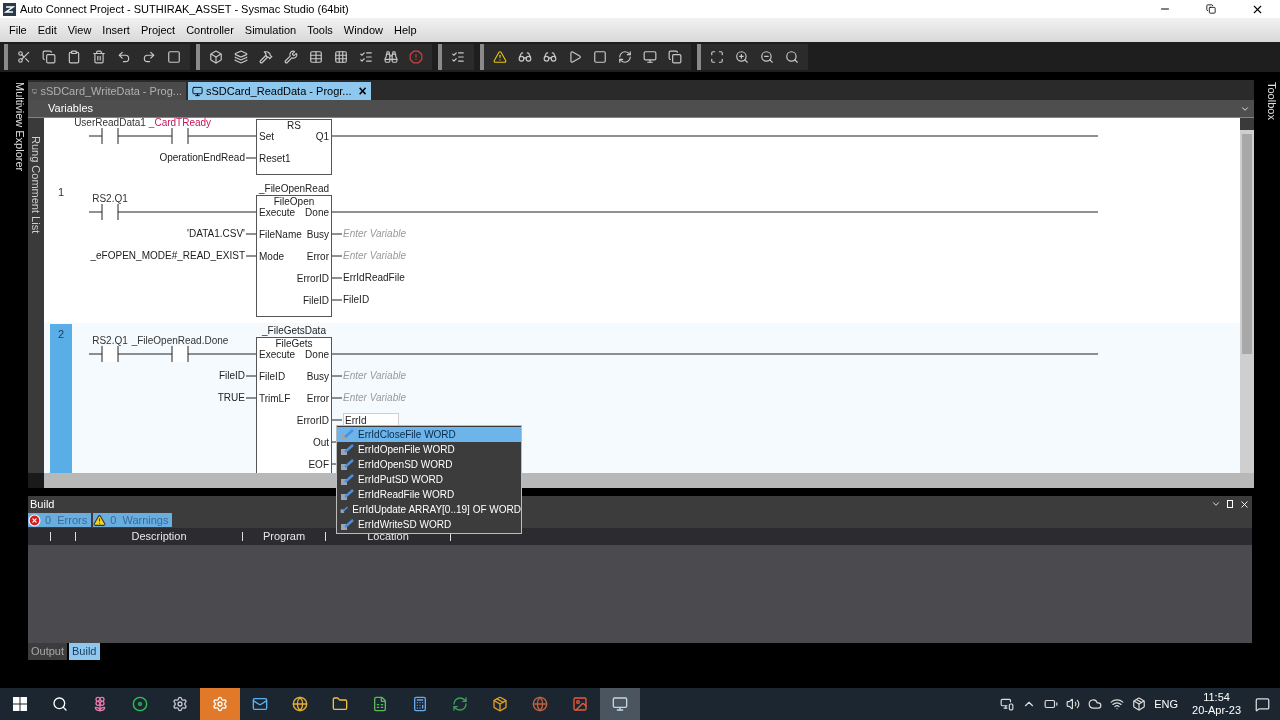 The width and height of the screenshot is (1280, 720). Describe the element at coordinates (184, 9) in the screenshot. I see `window-title: Auto Connect Project - SUTHIRAK_ASSET - Sysmac Studio (64bit)` at that location.